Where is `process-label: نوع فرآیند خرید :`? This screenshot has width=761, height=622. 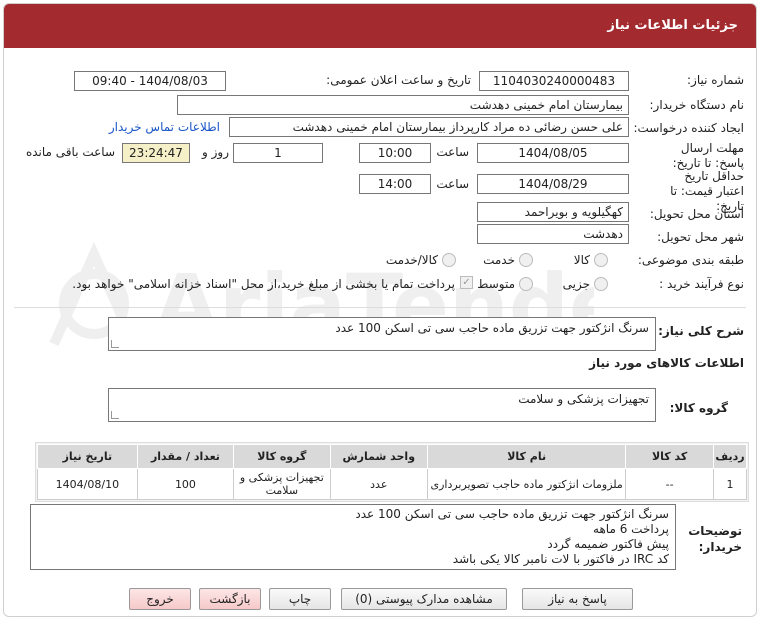
process-label: نوع فرآیند خرید : is located at coordinates (701, 284).